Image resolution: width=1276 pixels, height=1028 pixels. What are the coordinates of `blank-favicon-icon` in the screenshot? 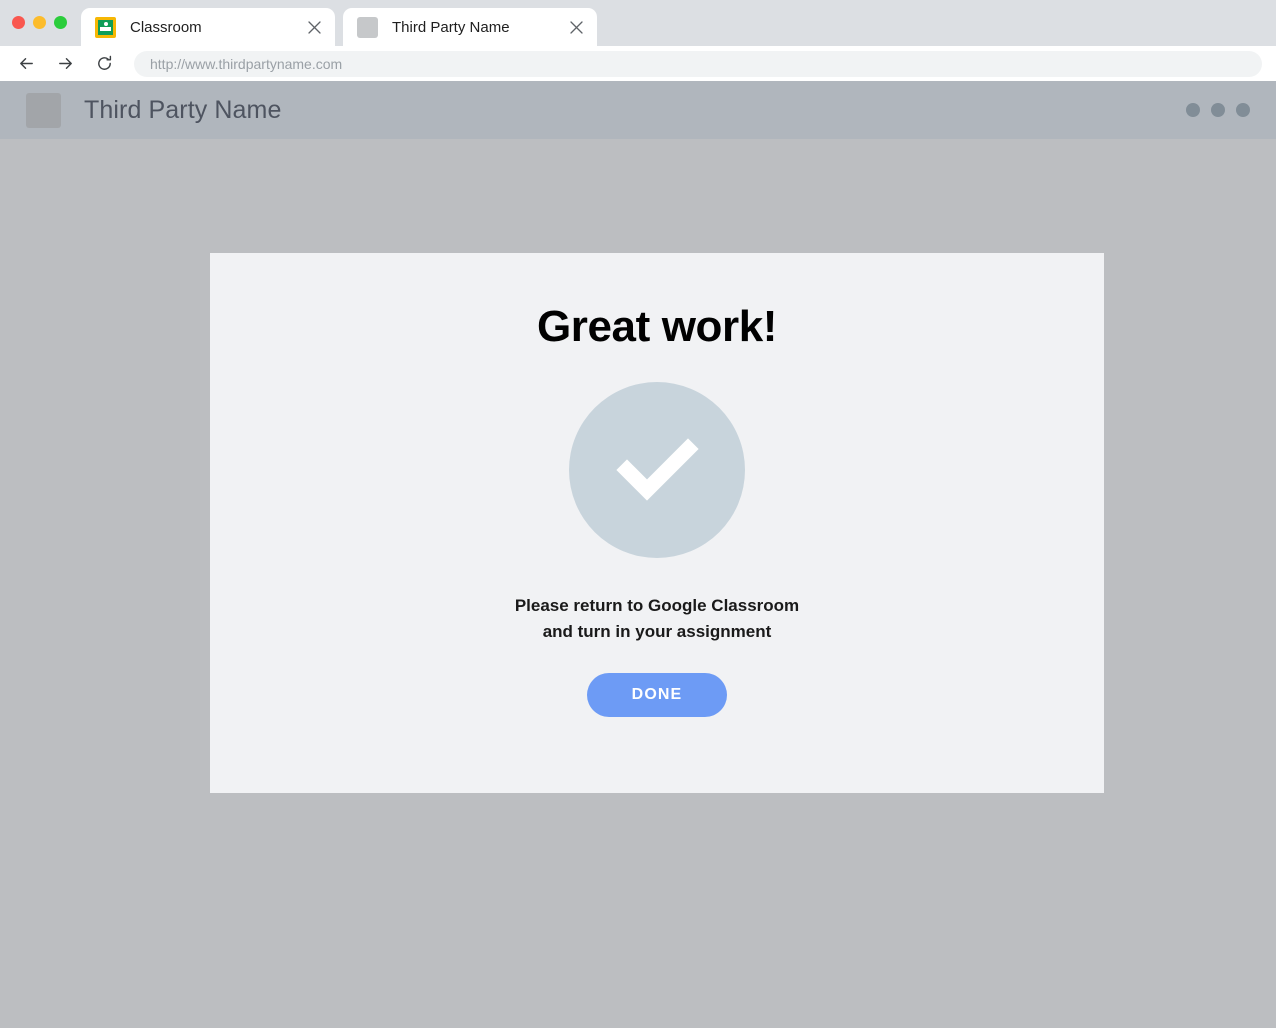 It's located at (367, 27).